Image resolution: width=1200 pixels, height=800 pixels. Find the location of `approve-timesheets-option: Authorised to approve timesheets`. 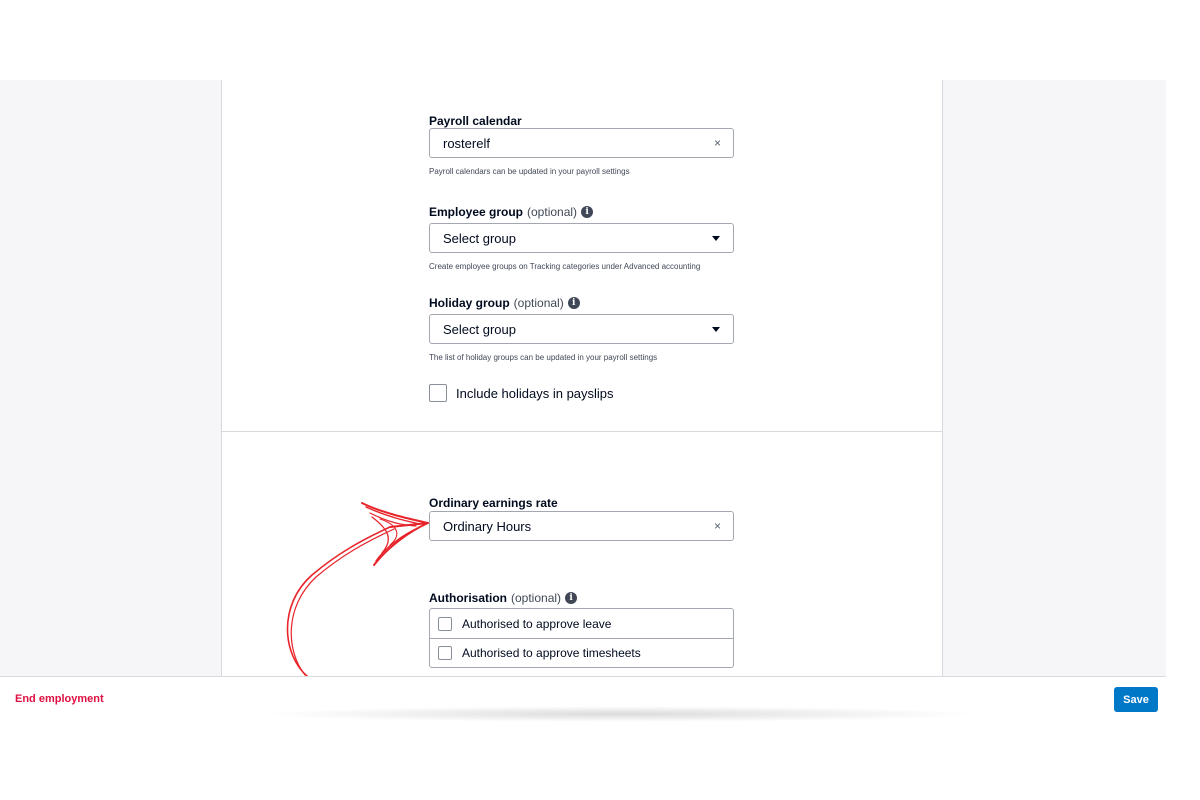

approve-timesheets-option: Authorised to approve timesheets is located at coordinates (581, 652).